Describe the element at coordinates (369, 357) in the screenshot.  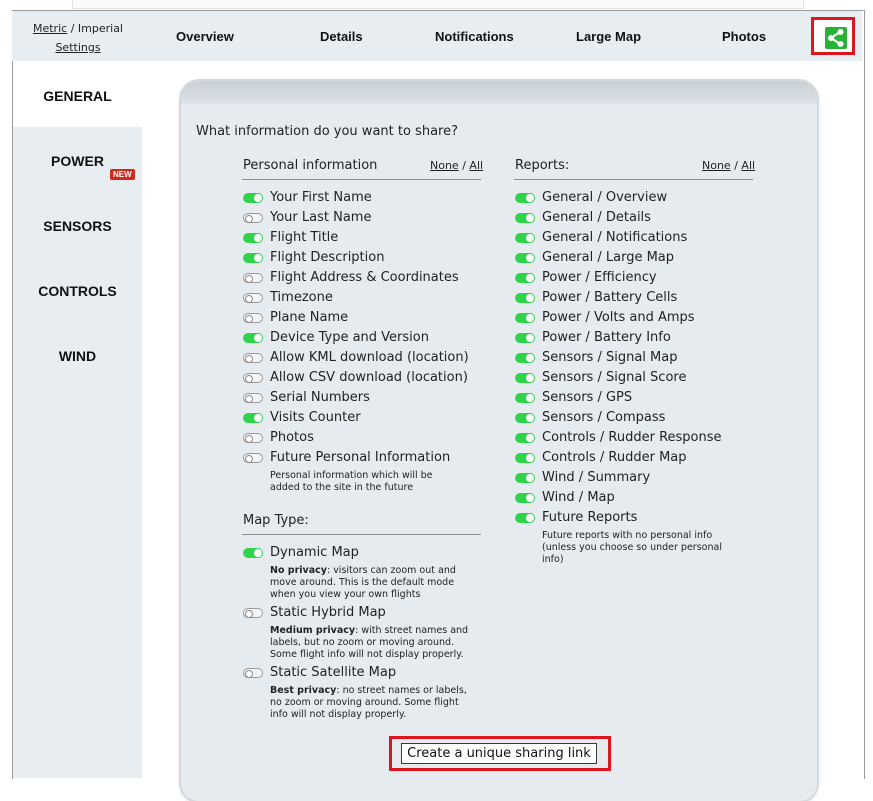
I see `option-label: Allow KML download (location)` at that location.